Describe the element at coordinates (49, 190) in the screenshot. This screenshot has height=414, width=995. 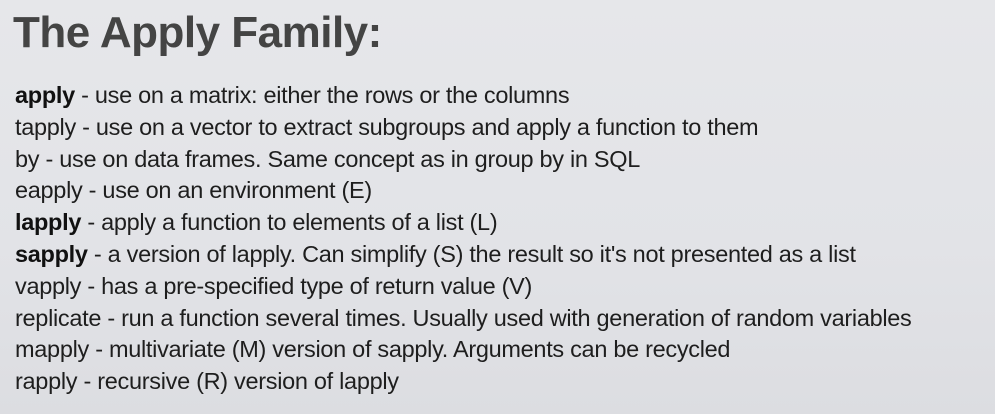
I see `function-name: eapply` at that location.